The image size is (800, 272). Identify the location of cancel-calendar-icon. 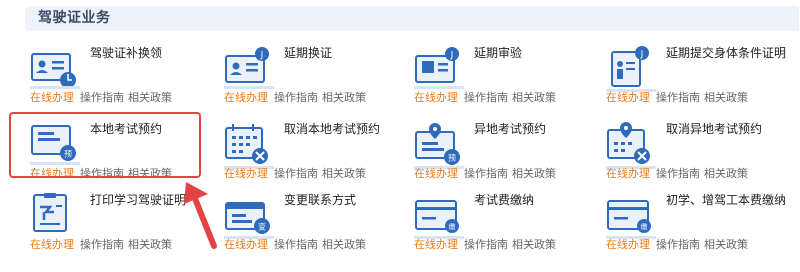
(249, 146).